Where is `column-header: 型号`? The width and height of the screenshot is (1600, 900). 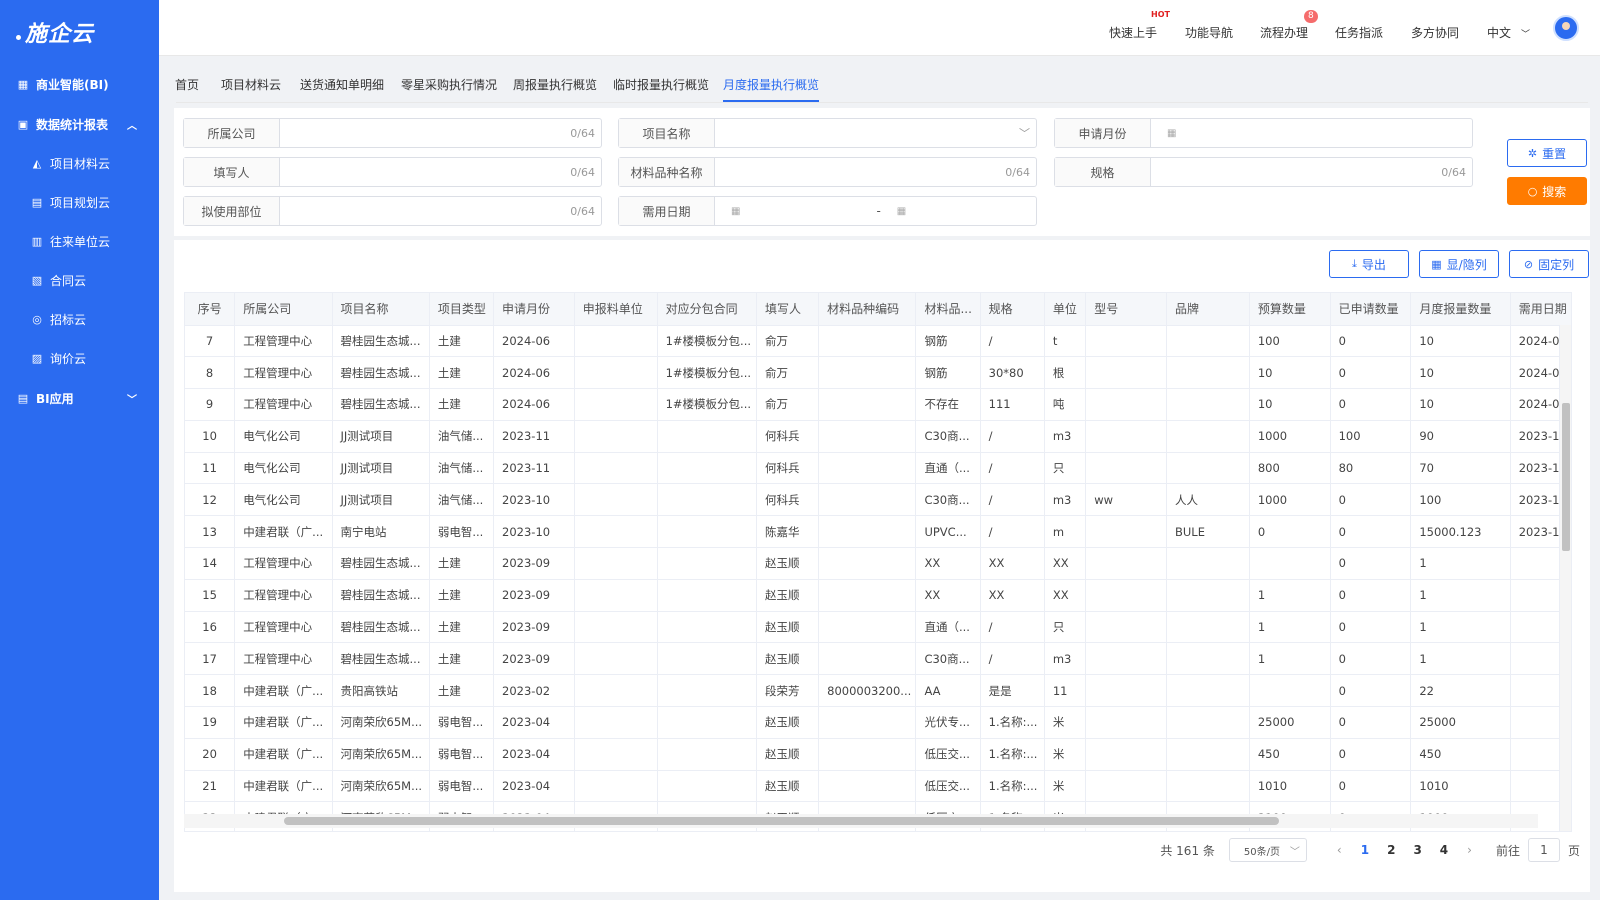 column-header: 型号 is located at coordinates (1126, 309).